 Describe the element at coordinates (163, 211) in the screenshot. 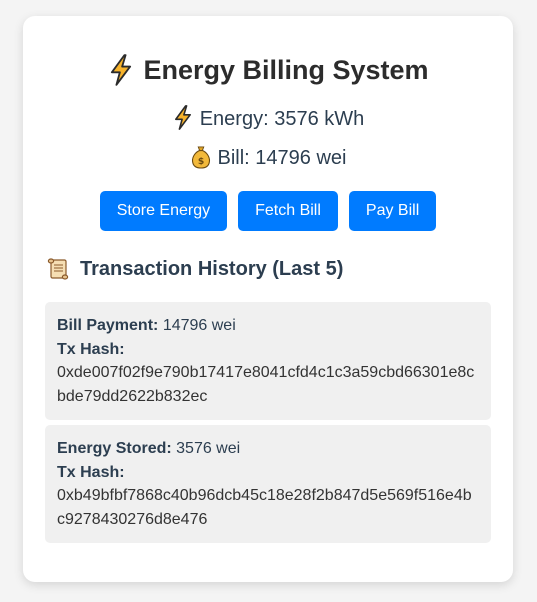

I see `store-energy-button: Store Energy` at that location.